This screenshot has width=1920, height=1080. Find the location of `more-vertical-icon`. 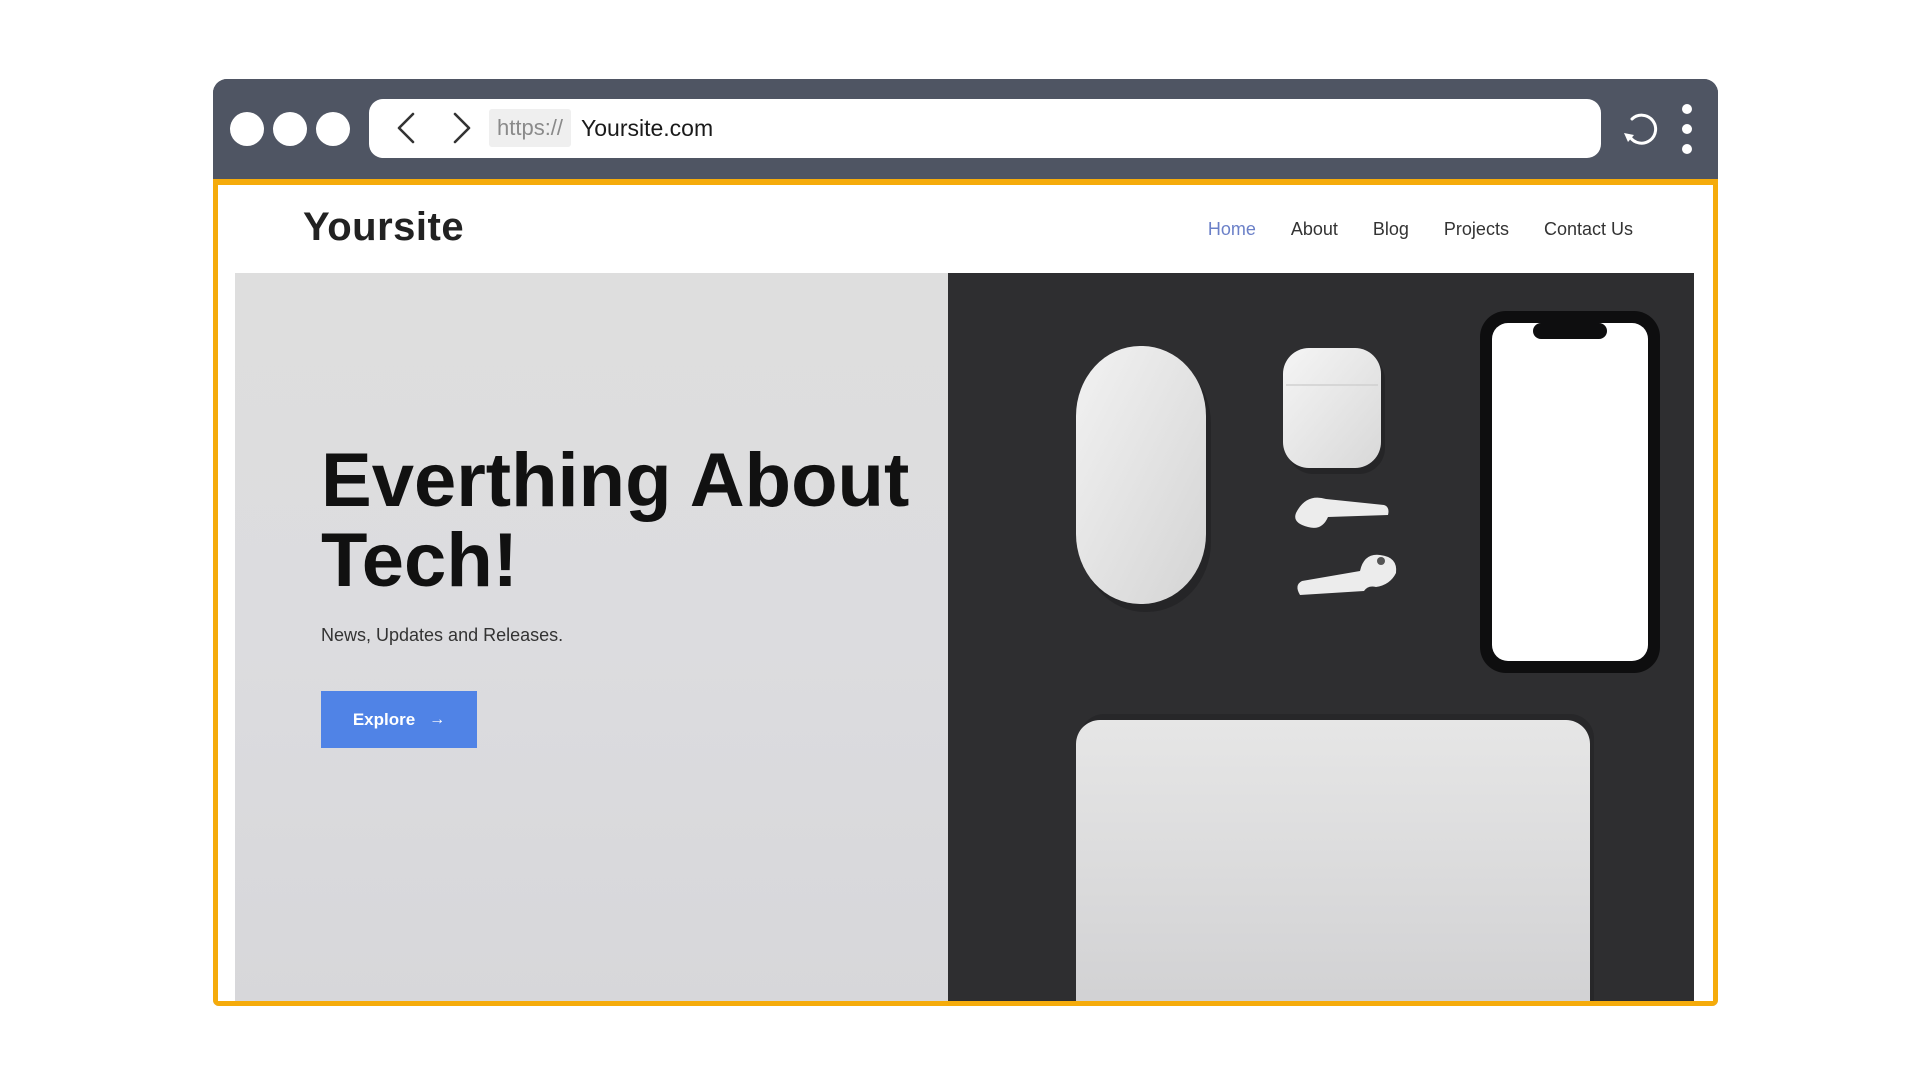

more-vertical-icon is located at coordinates (1687, 129).